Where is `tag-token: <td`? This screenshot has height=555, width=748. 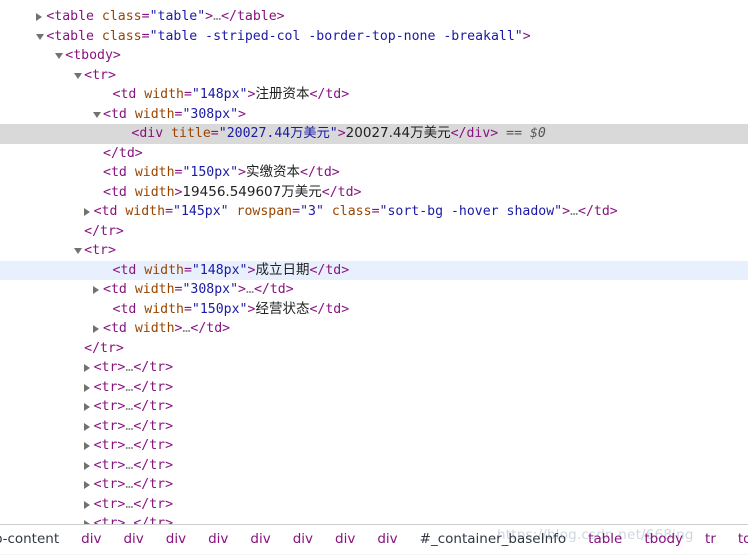
tag-token: <td is located at coordinates (128, 94).